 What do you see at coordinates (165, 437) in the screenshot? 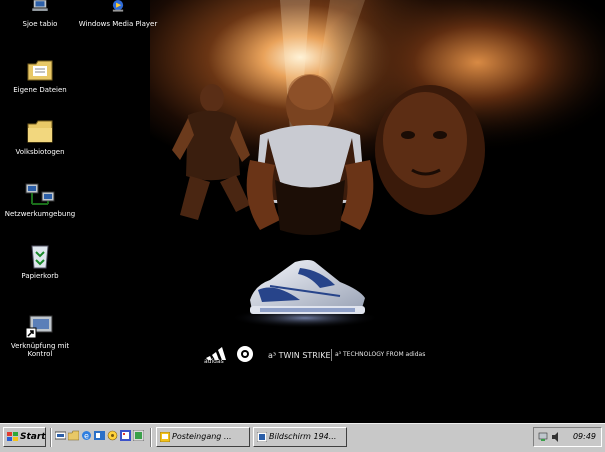
I see `inbox-icon` at bounding box center [165, 437].